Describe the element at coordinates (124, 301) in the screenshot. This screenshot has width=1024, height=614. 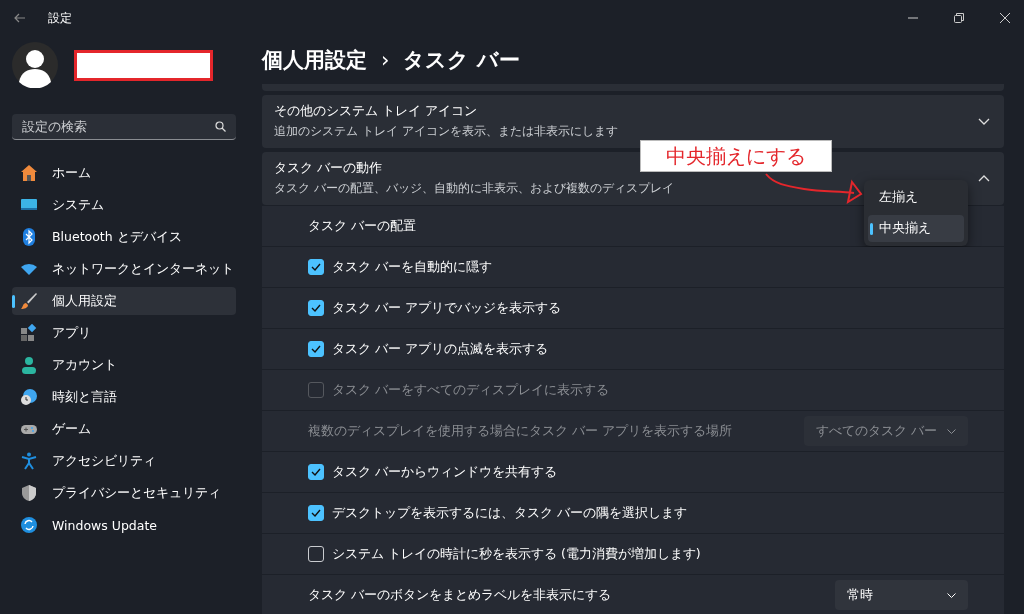
I see `nav-item: 個人用設定` at that location.